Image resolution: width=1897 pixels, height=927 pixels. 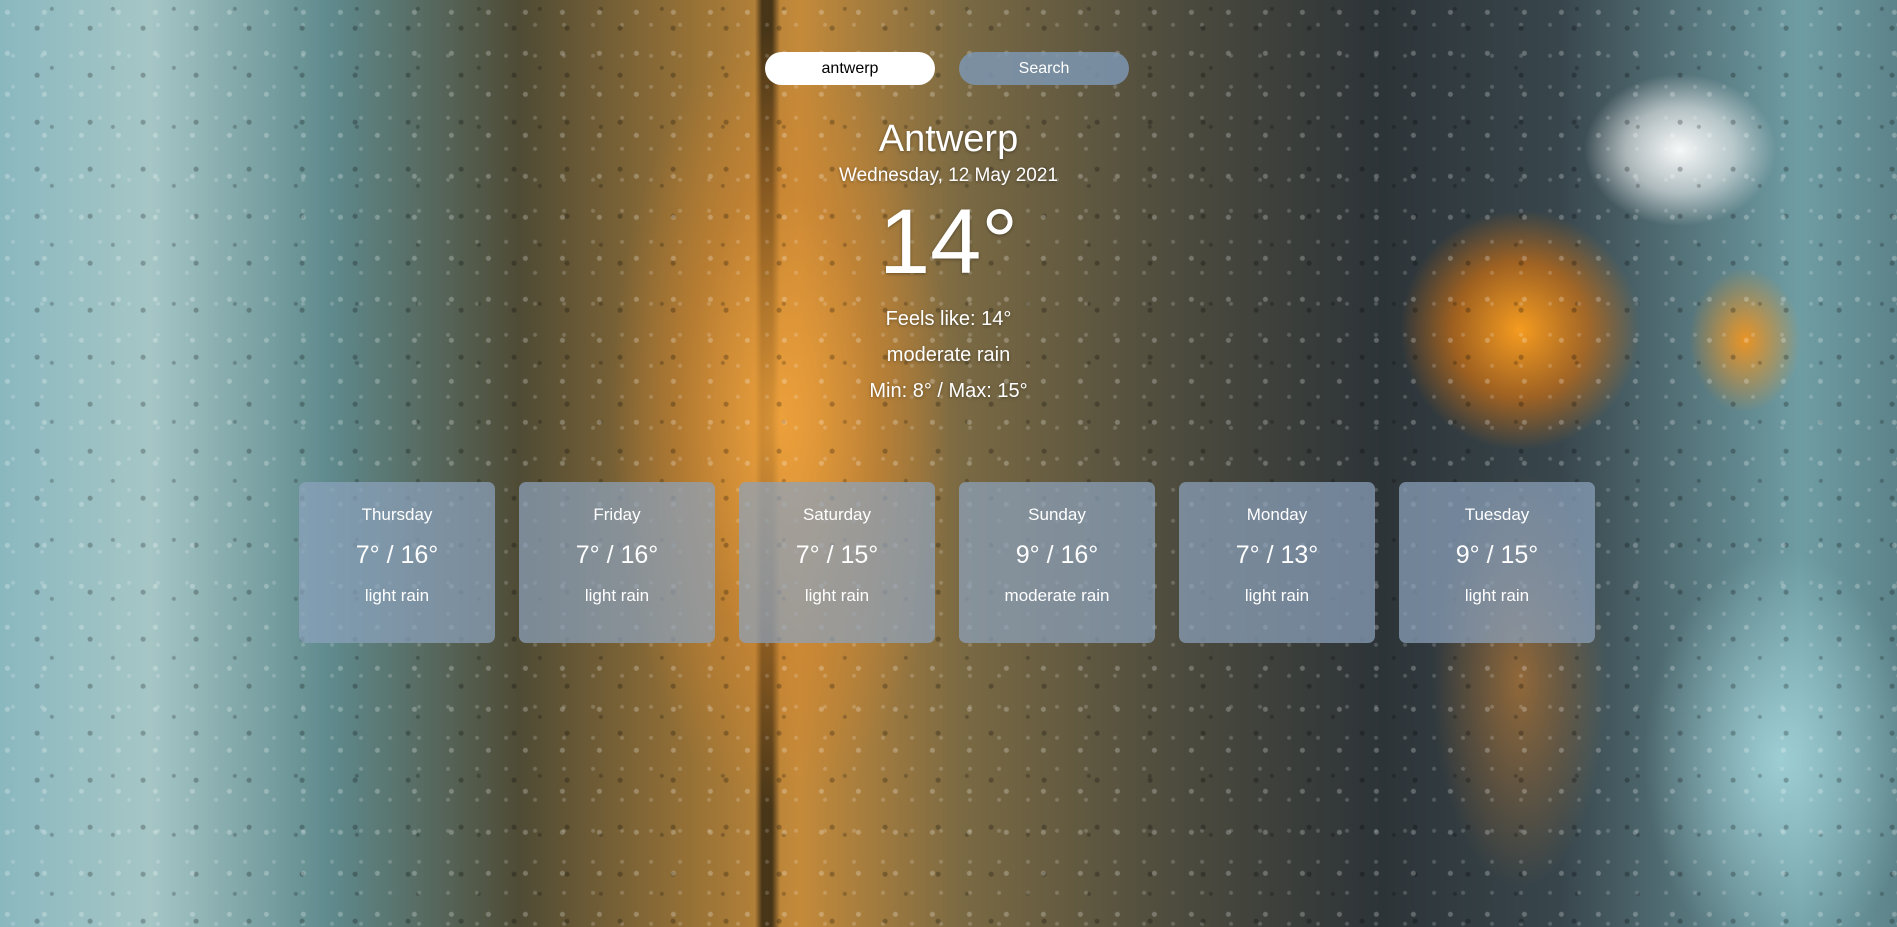 I want to click on forecast-day: Sunday, so click(x=1057, y=514).